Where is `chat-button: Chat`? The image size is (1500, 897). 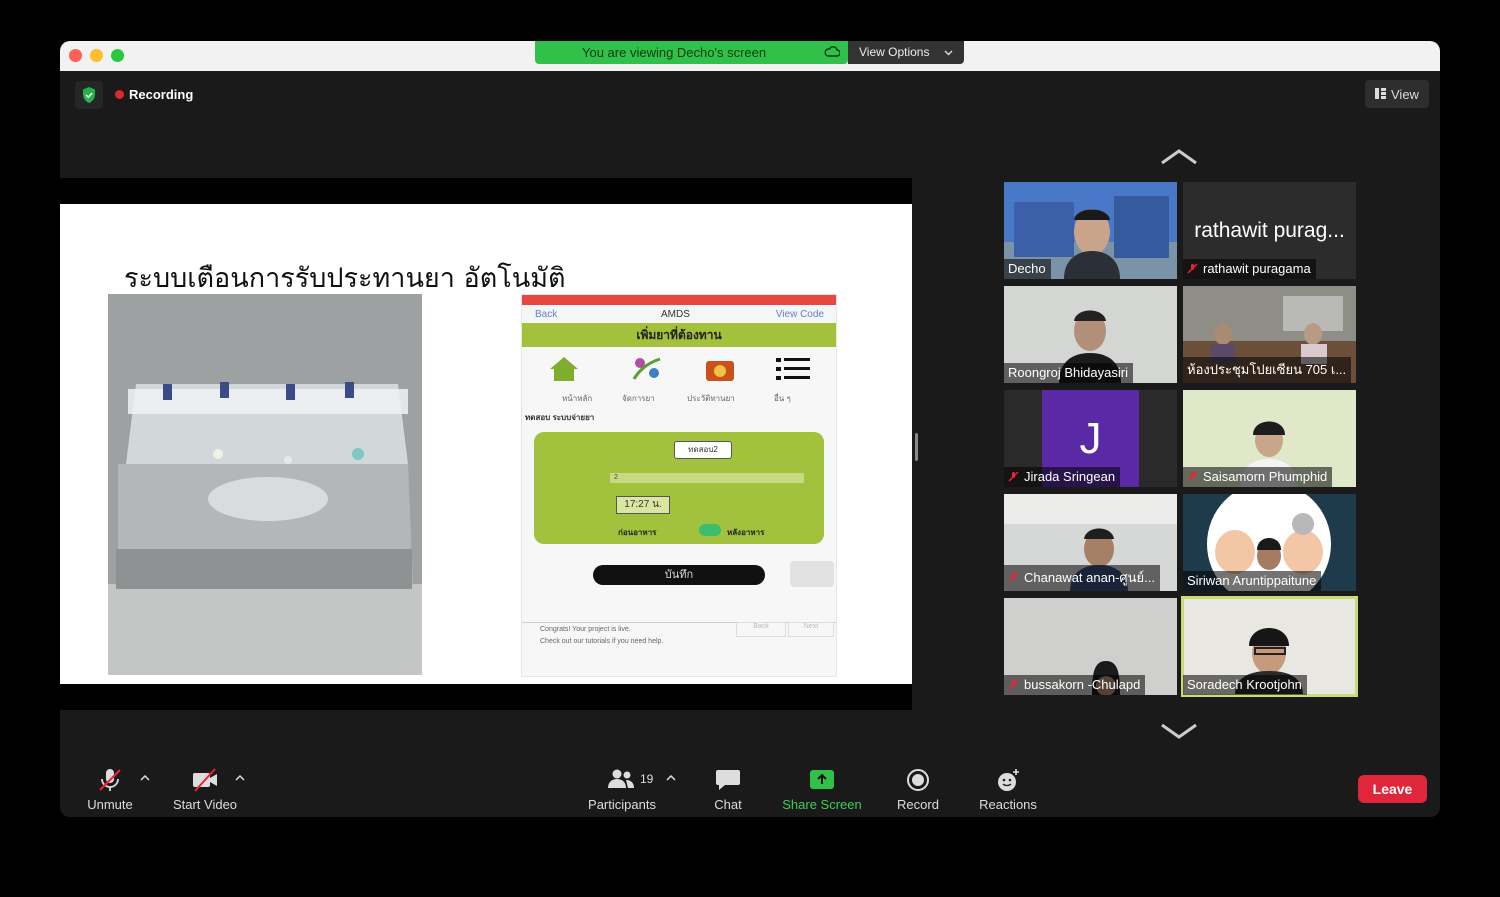
chat-button: Chat is located at coordinates (728, 788).